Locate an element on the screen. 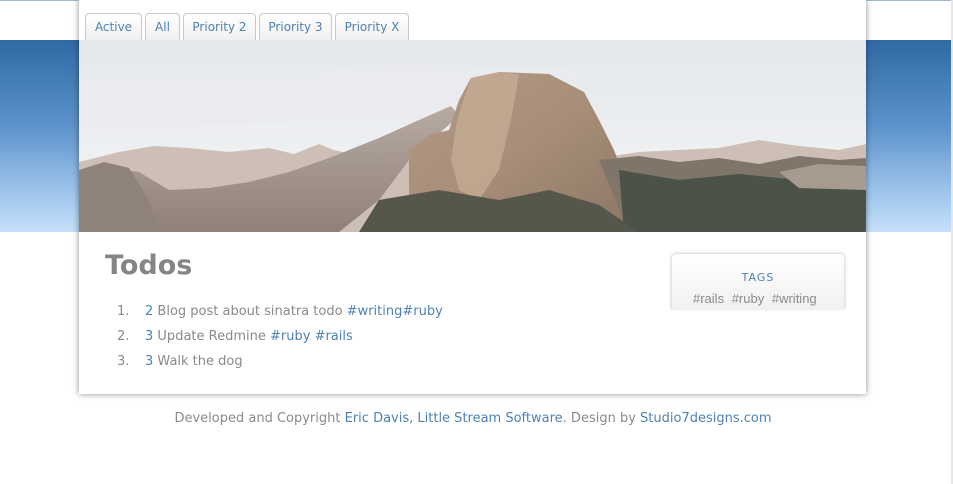  todo-item: 3. 3 Walk the dog is located at coordinates (280, 364).